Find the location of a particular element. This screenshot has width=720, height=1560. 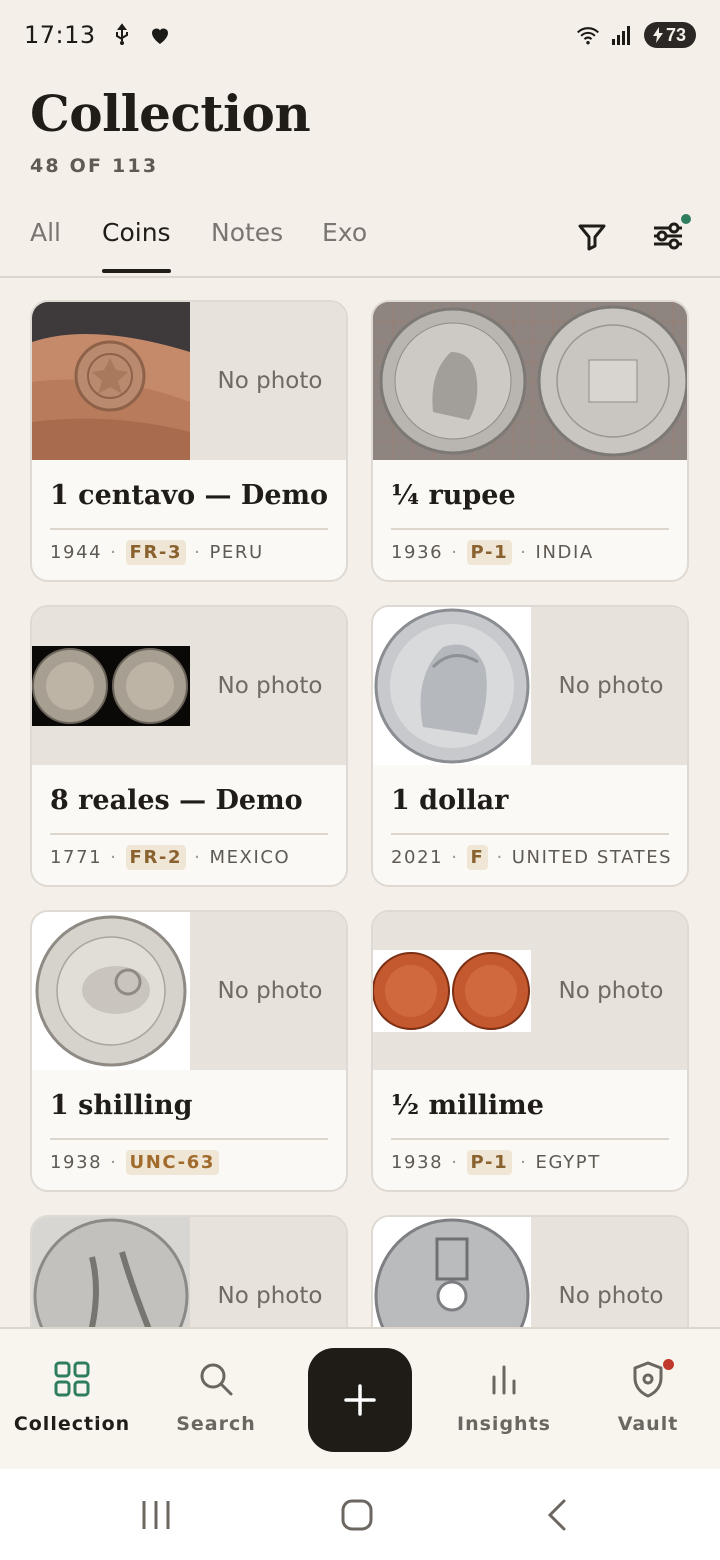

usb-icon is located at coordinates (121, 34).